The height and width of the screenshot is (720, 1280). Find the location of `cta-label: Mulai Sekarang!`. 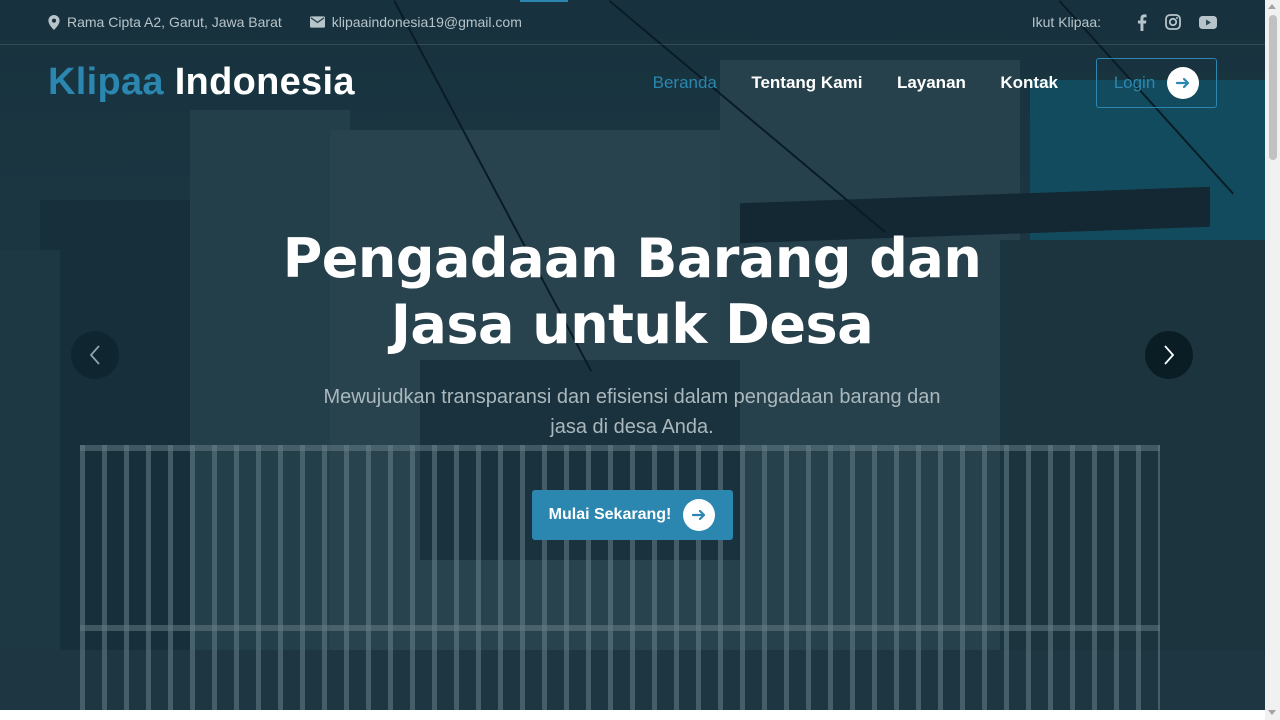

cta-label: Mulai Sekarang! is located at coordinates (610, 514).